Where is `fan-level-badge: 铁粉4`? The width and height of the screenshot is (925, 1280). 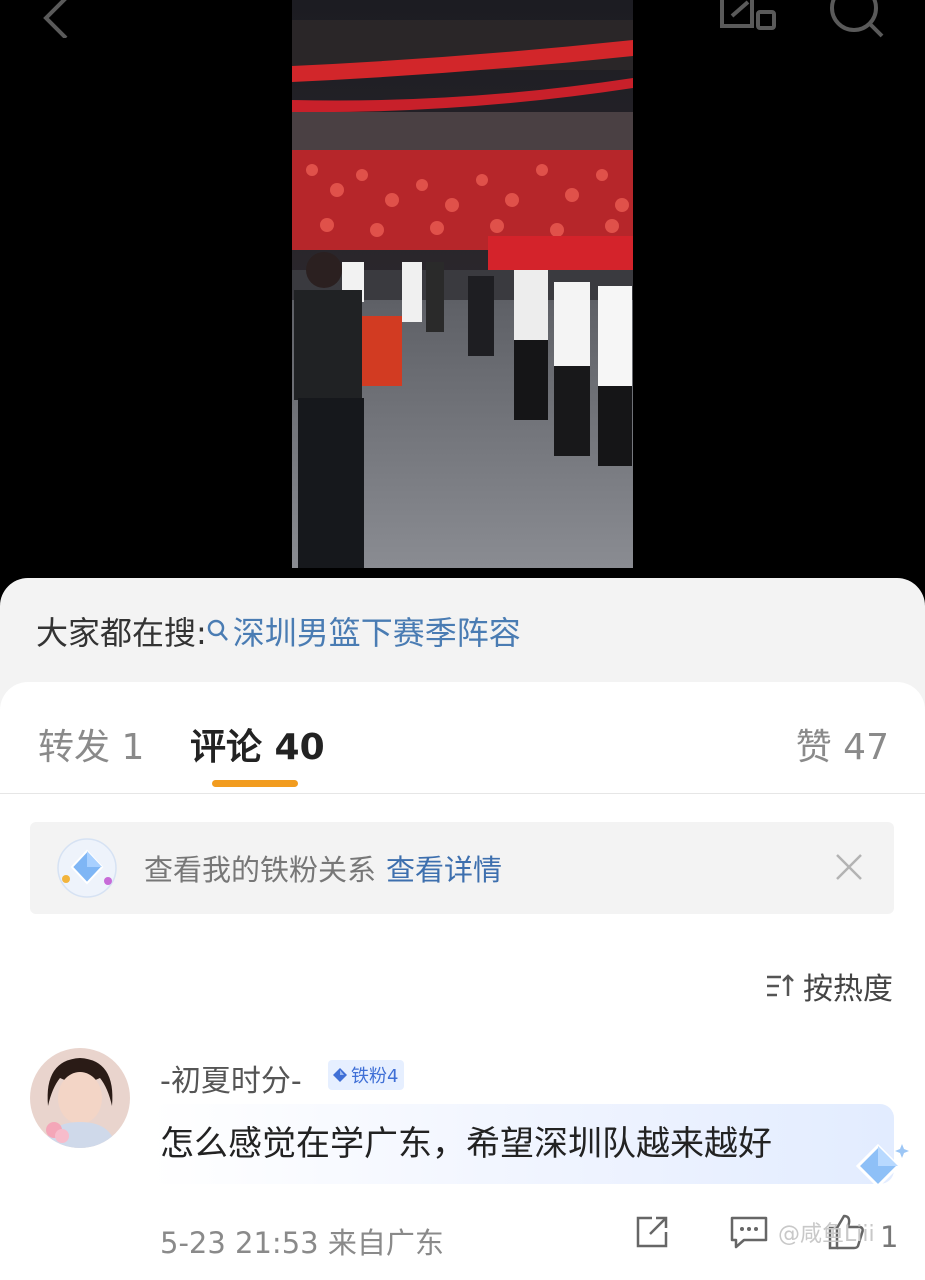
fan-level-badge: 铁粉4 is located at coordinates (366, 1075).